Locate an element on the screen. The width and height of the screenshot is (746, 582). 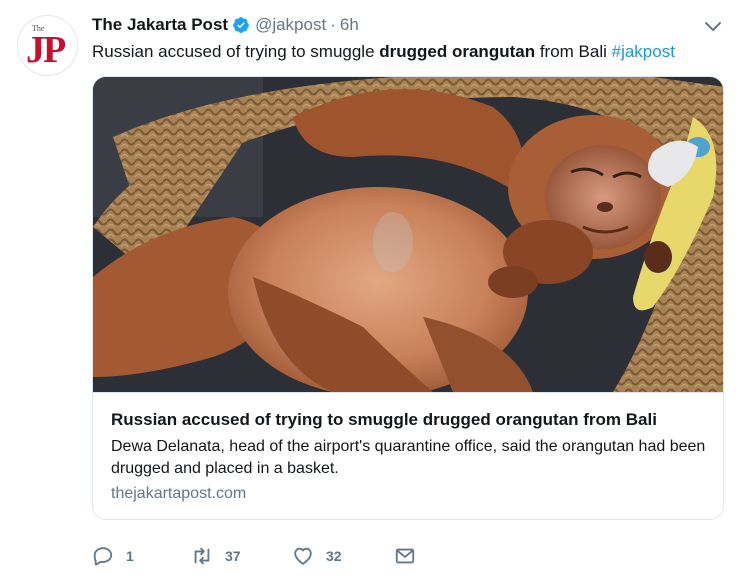
retweet-icon is located at coordinates (202, 556).